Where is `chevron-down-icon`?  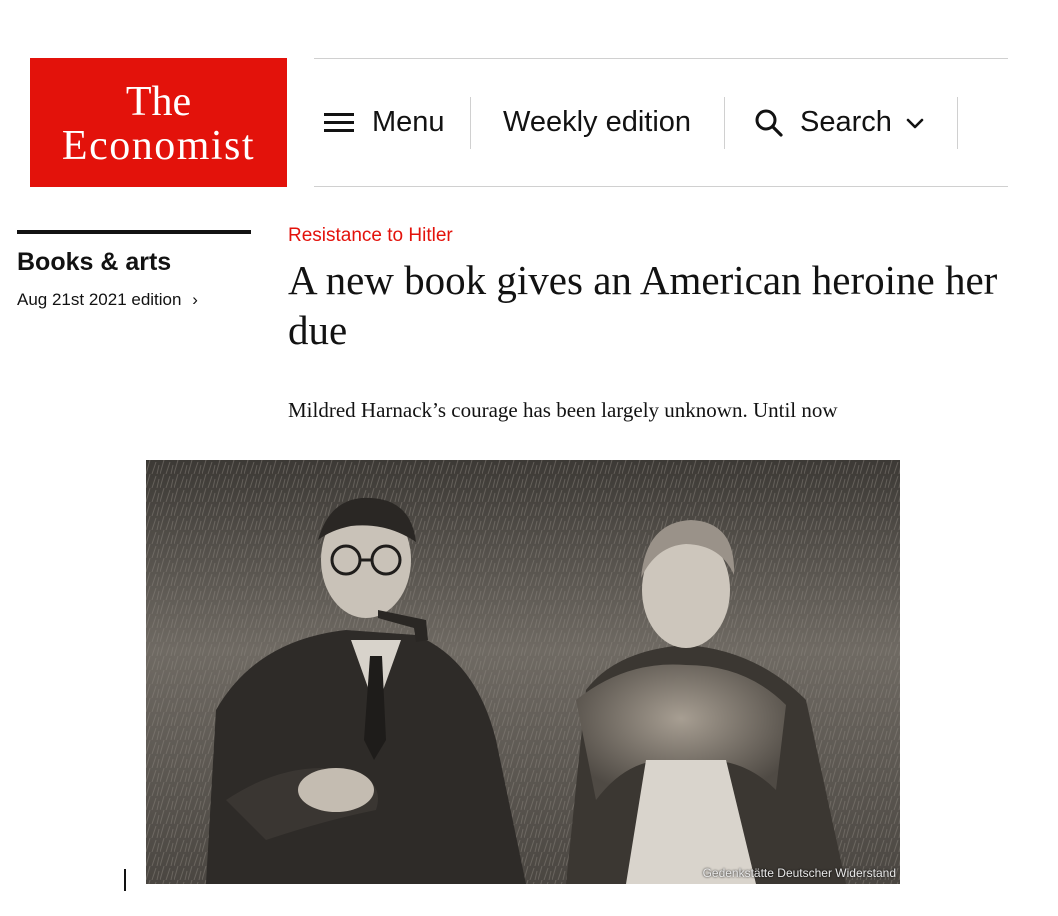
chevron-down-icon is located at coordinates (915, 123).